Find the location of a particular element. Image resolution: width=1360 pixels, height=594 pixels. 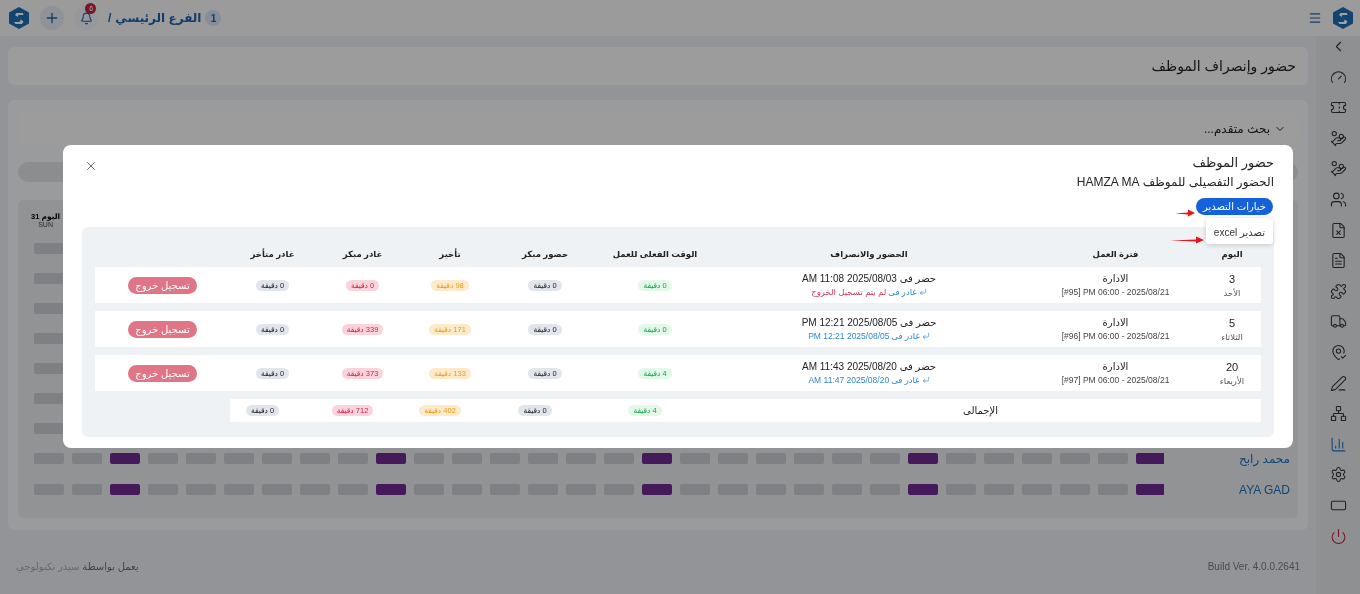

bell-icon is located at coordinates (86, 18).